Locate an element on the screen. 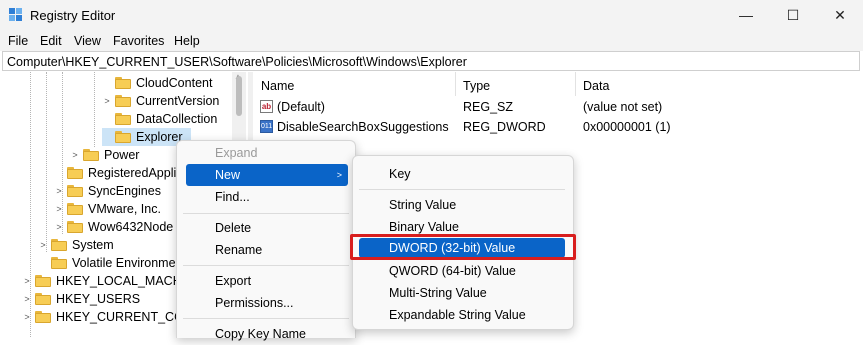  submenu-item-key: Key is located at coordinates (462, 174).